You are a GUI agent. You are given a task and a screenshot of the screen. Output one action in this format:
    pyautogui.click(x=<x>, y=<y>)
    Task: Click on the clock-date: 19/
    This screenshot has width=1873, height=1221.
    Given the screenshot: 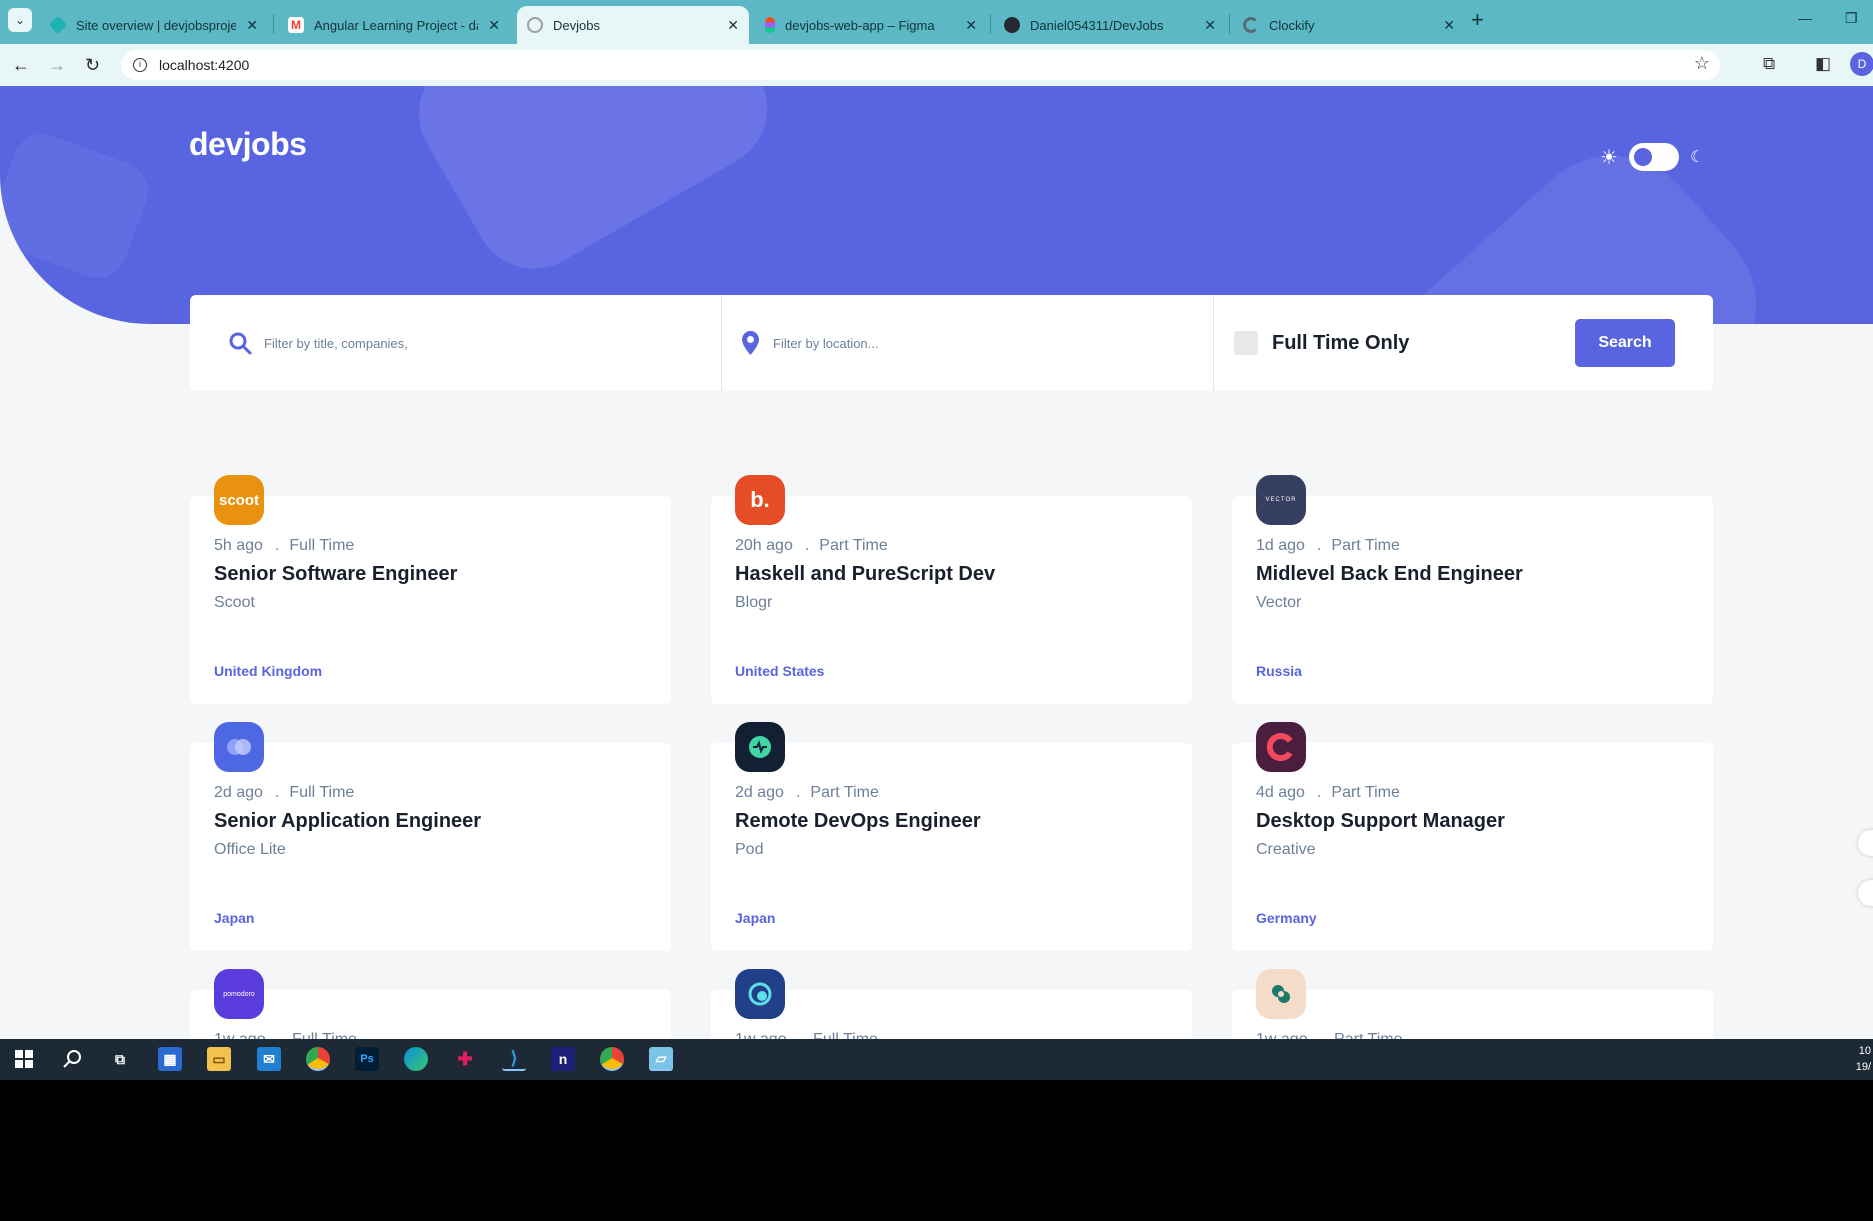 What is the action you would take?
    pyautogui.click(x=1863, y=1067)
    